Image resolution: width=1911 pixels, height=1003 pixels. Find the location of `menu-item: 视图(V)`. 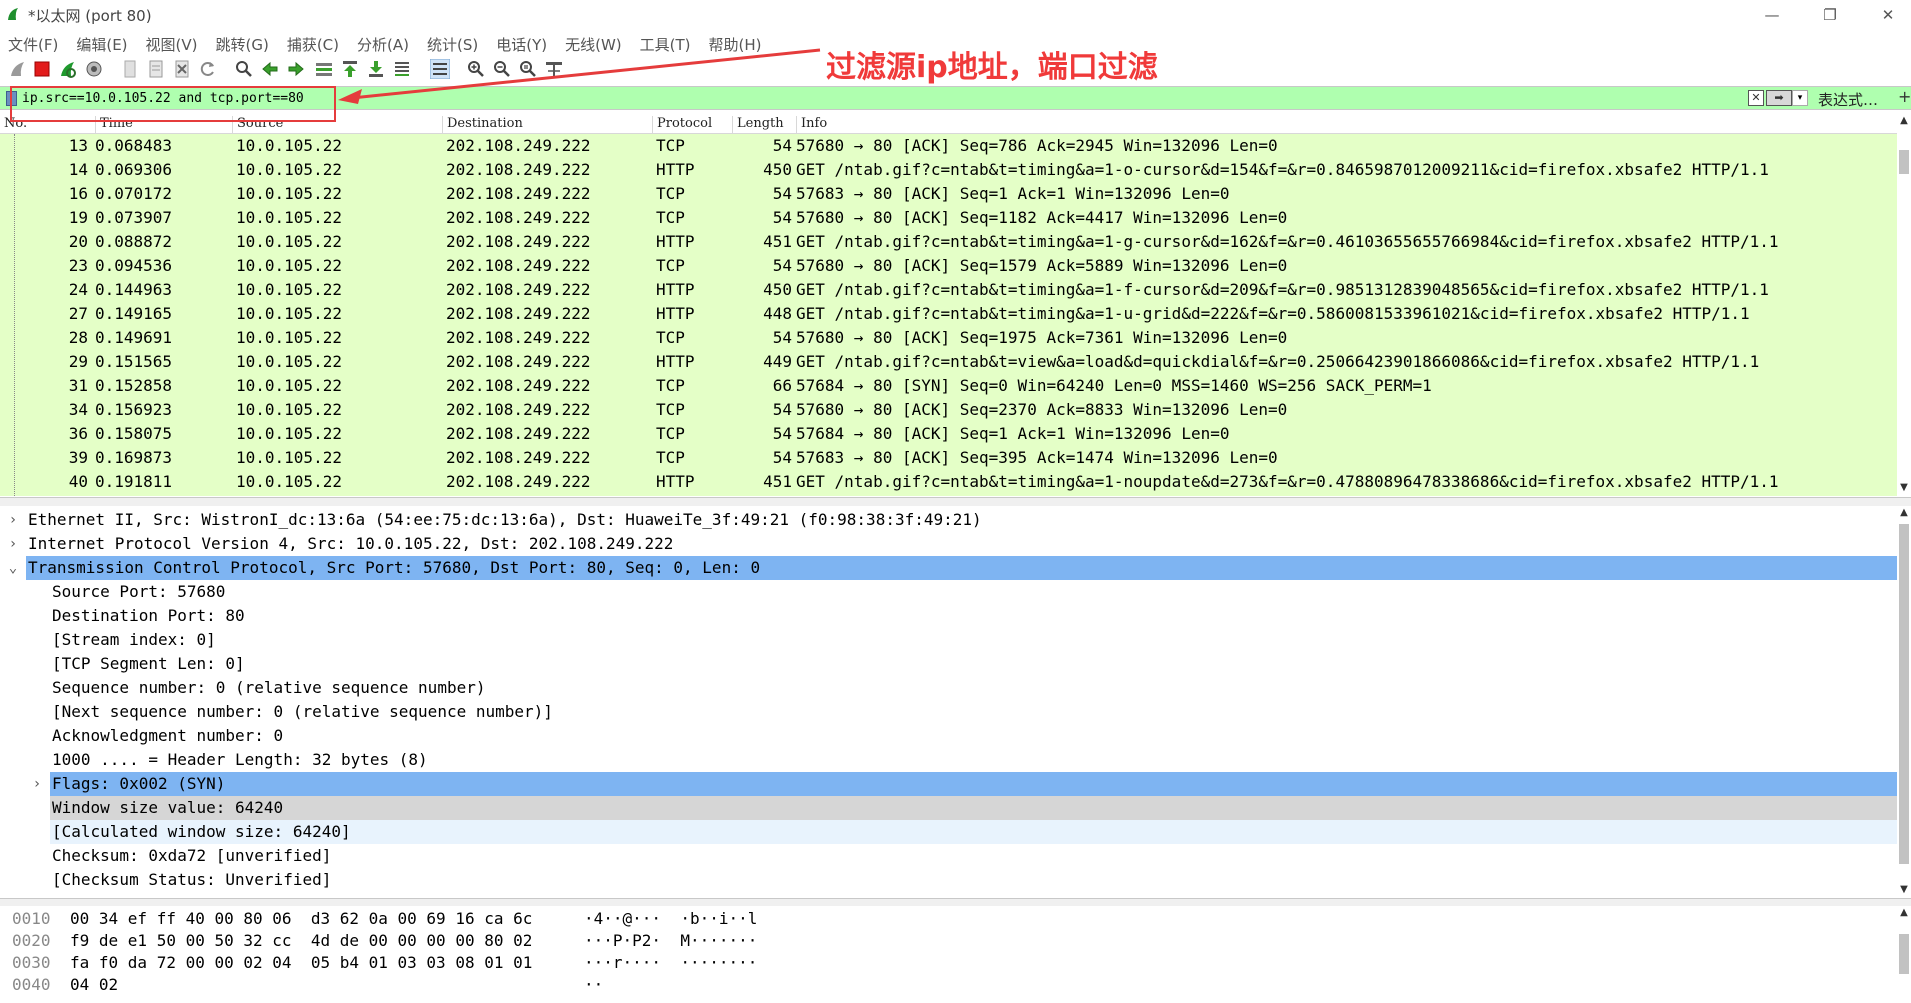

menu-item: 视图(V) is located at coordinates (168, 42).